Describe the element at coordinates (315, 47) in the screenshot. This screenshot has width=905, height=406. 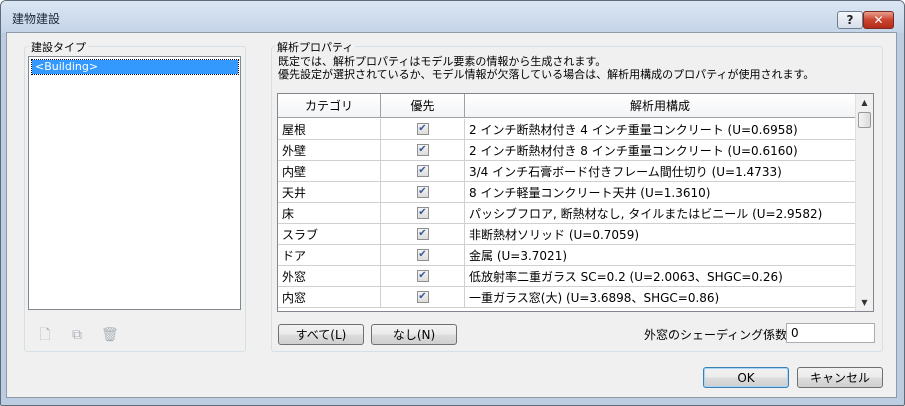
I see `analysis-properties-label: 解析プロパティ` at that location.